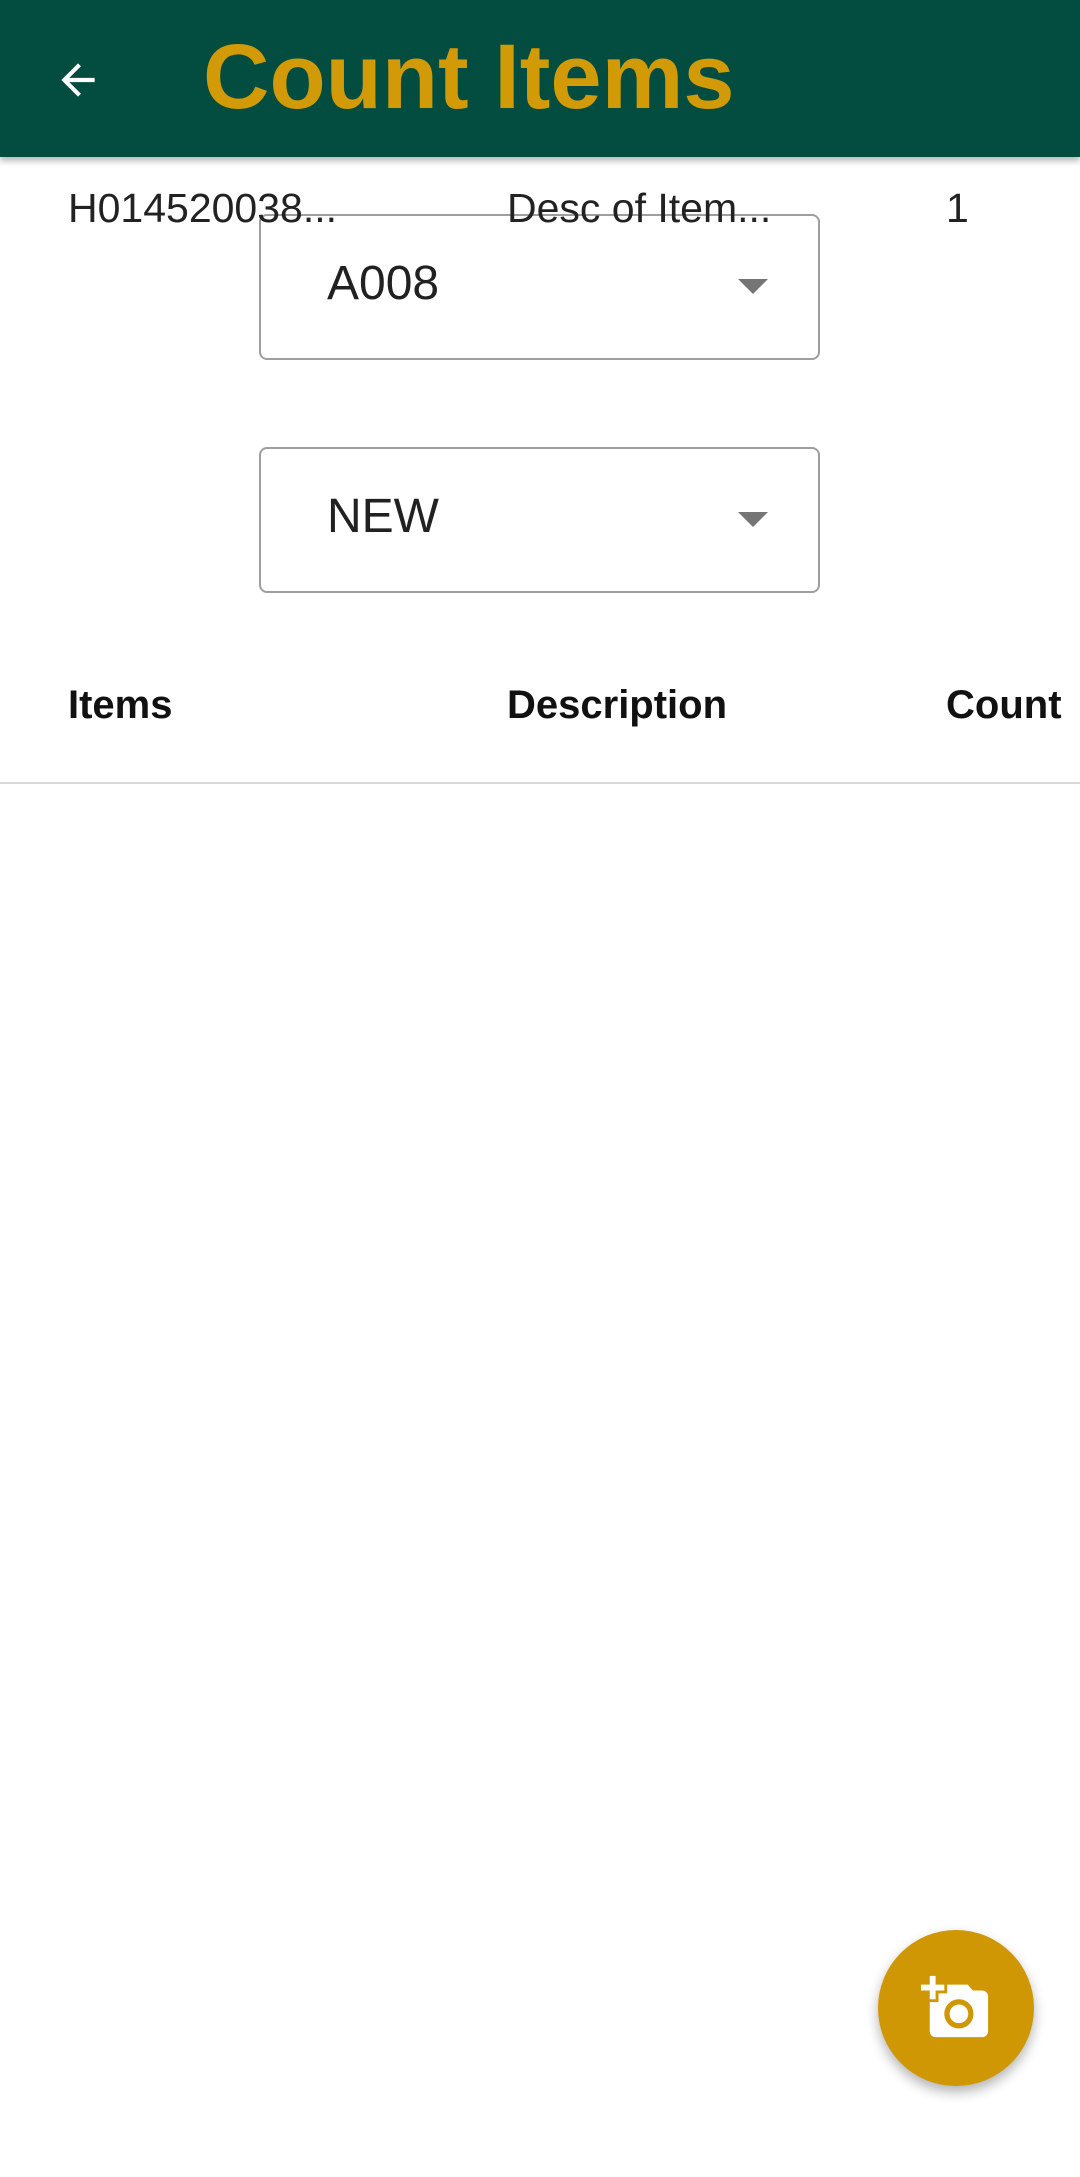 This screenshot has width=1080, height=2177. I want to click on add-photo-button, so click(956, 2008).